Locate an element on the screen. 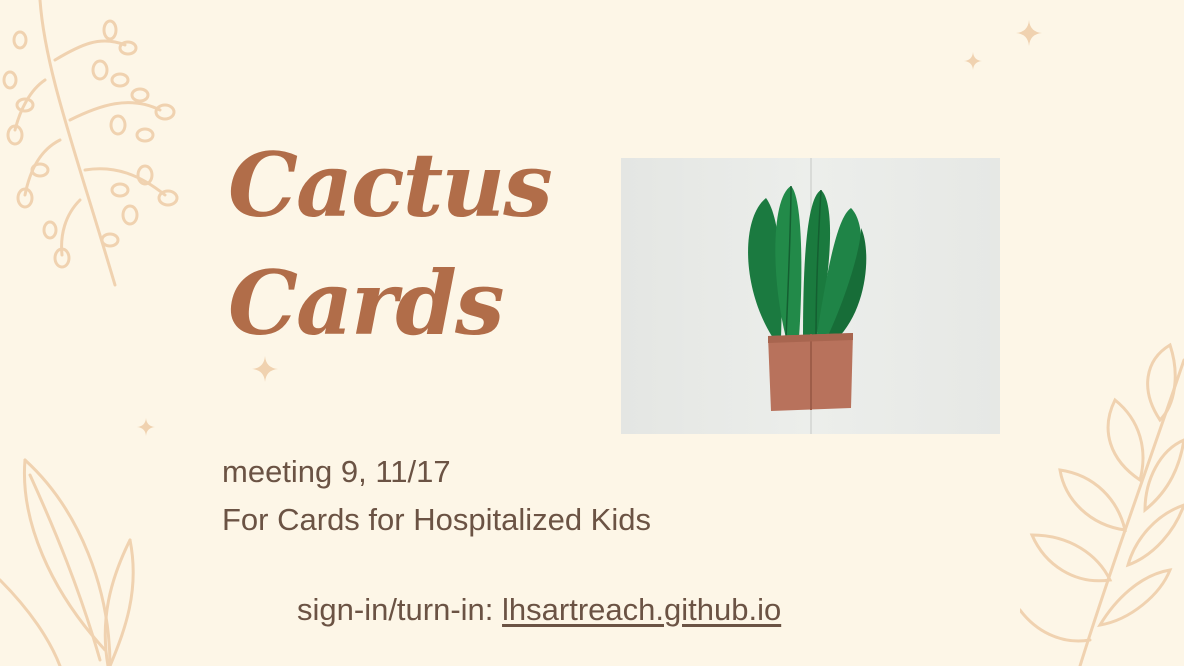 The image size is (1184, 666). meeting-info: meeting 9, 11/17 is located at coordinates (336, 471).